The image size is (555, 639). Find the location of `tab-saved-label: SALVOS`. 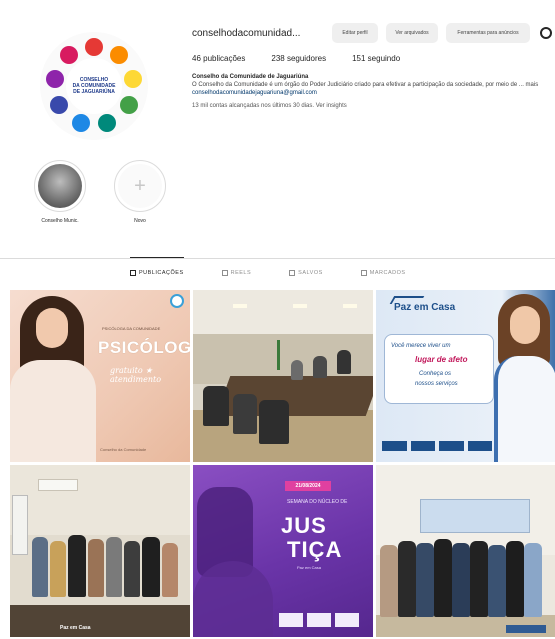

tab-saved-label: SALVOS is located at coordinates (310, 273).